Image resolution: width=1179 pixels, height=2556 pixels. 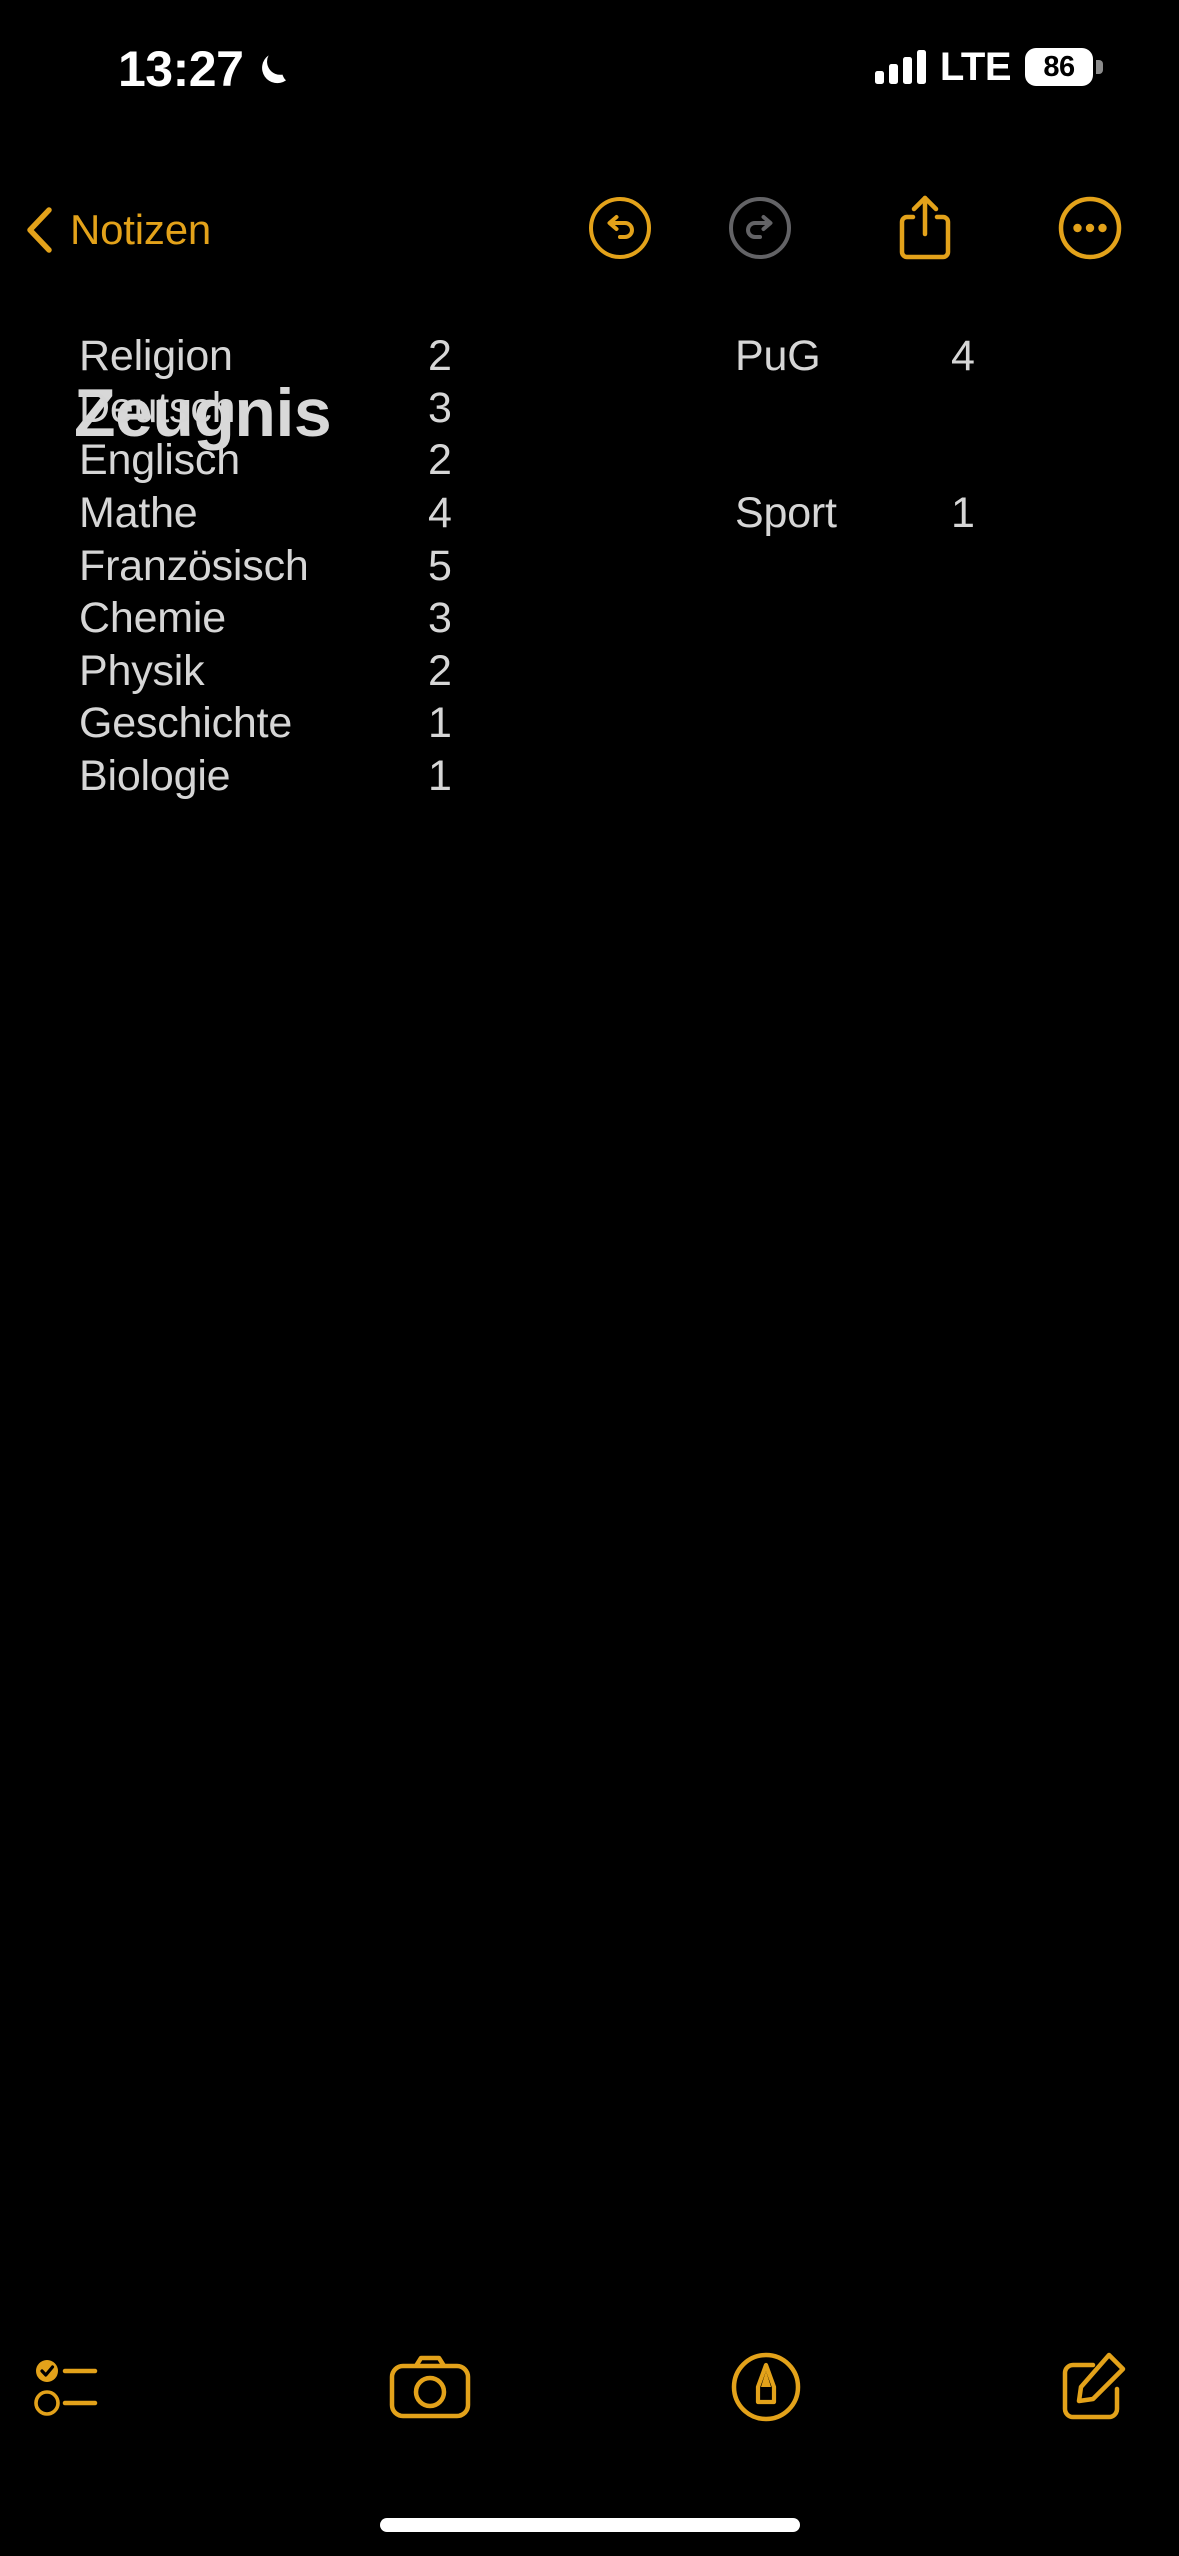 I want to click on table-row: Geschichte 1, so click(x=589, y=723).